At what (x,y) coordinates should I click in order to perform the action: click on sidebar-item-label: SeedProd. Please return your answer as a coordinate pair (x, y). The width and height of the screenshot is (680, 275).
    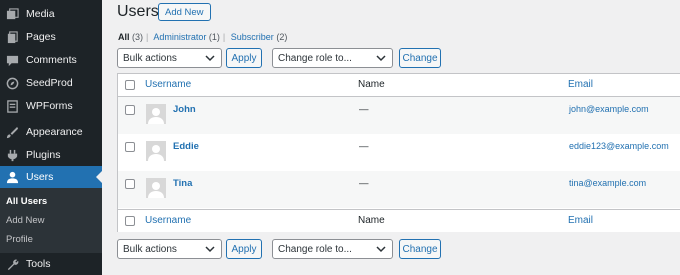
    Looking at the image, I should click on (49, 83).